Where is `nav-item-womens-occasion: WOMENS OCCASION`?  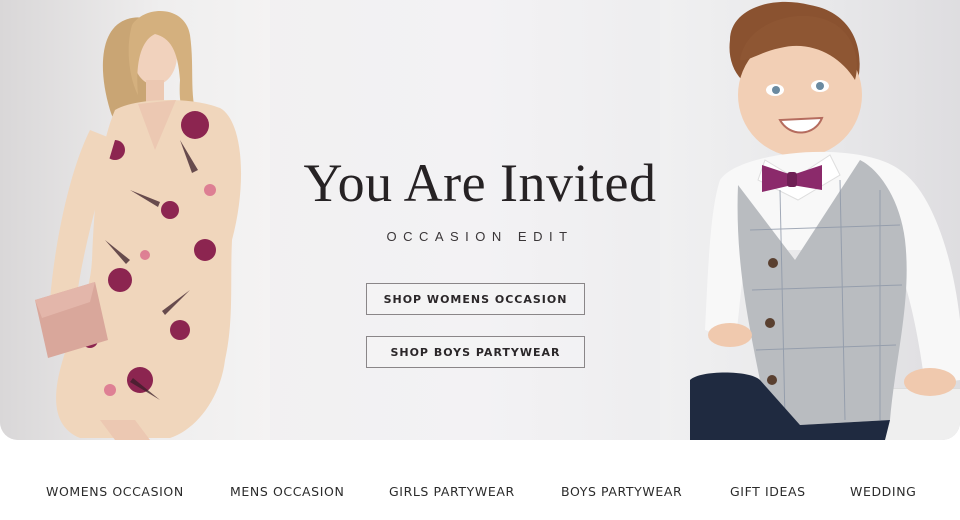
nav-item-womens-occasion: WOMENS OCCASION is located at coordinates (115, 491).